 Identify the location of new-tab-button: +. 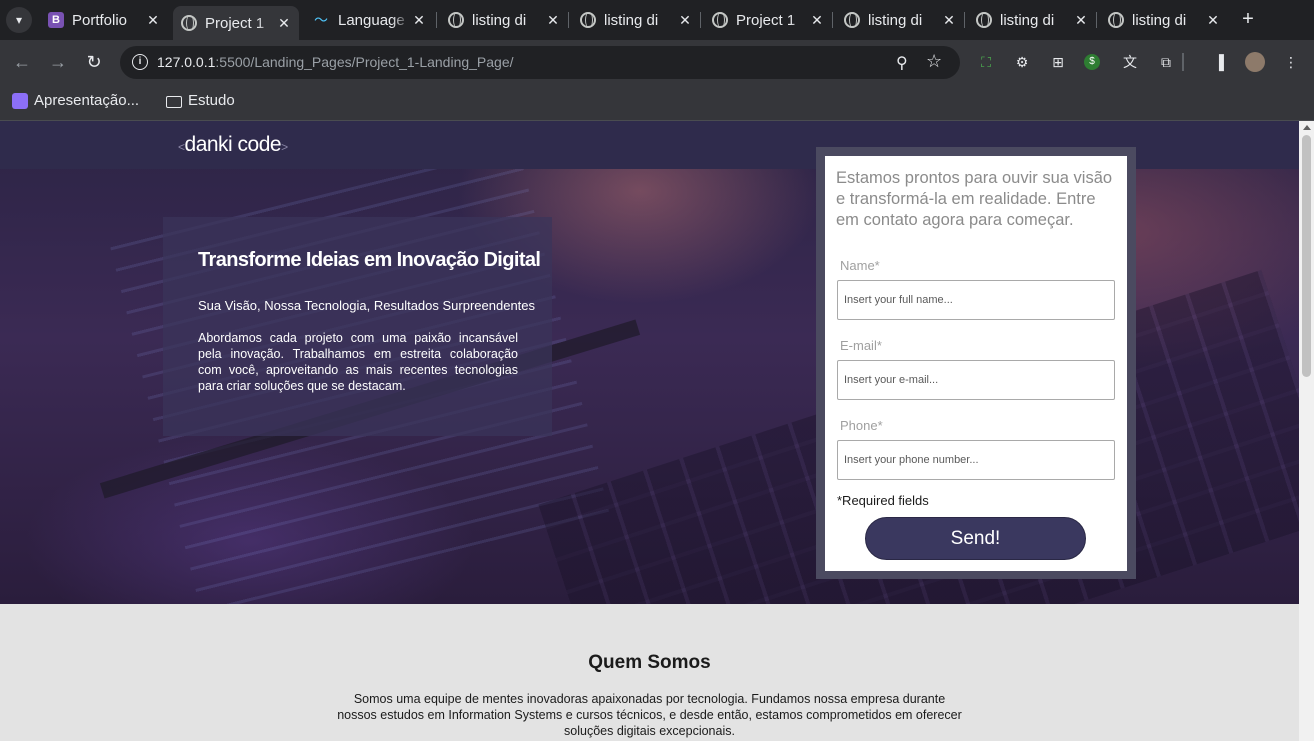
(1248, 19).